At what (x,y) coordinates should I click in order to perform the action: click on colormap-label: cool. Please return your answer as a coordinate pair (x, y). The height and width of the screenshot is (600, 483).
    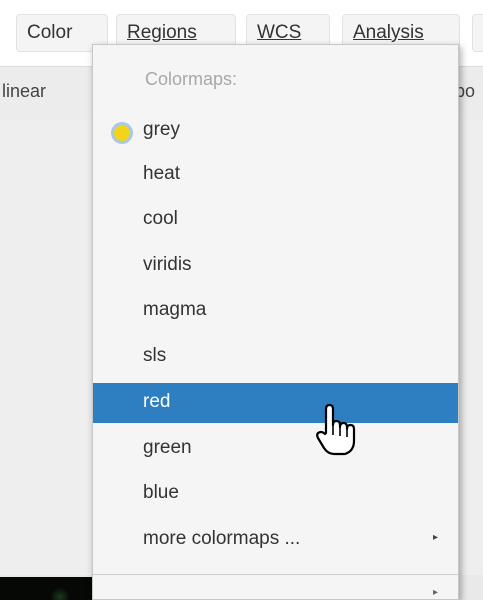
    Looking at the image, I should click on (160, 218).